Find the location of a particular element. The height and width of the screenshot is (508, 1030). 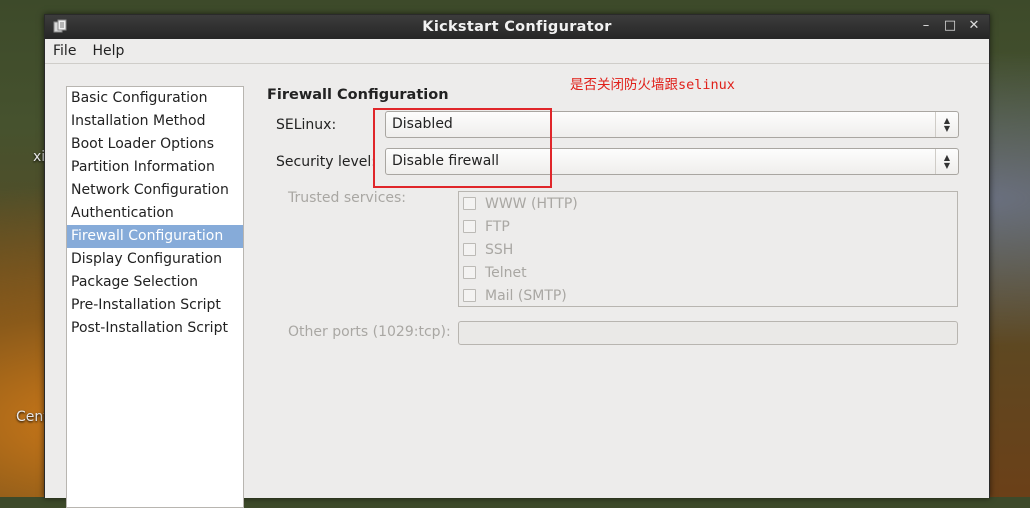

sidebar-item-pre-installation-script: Pre-Installation Script is located at coordinates (155, 305).